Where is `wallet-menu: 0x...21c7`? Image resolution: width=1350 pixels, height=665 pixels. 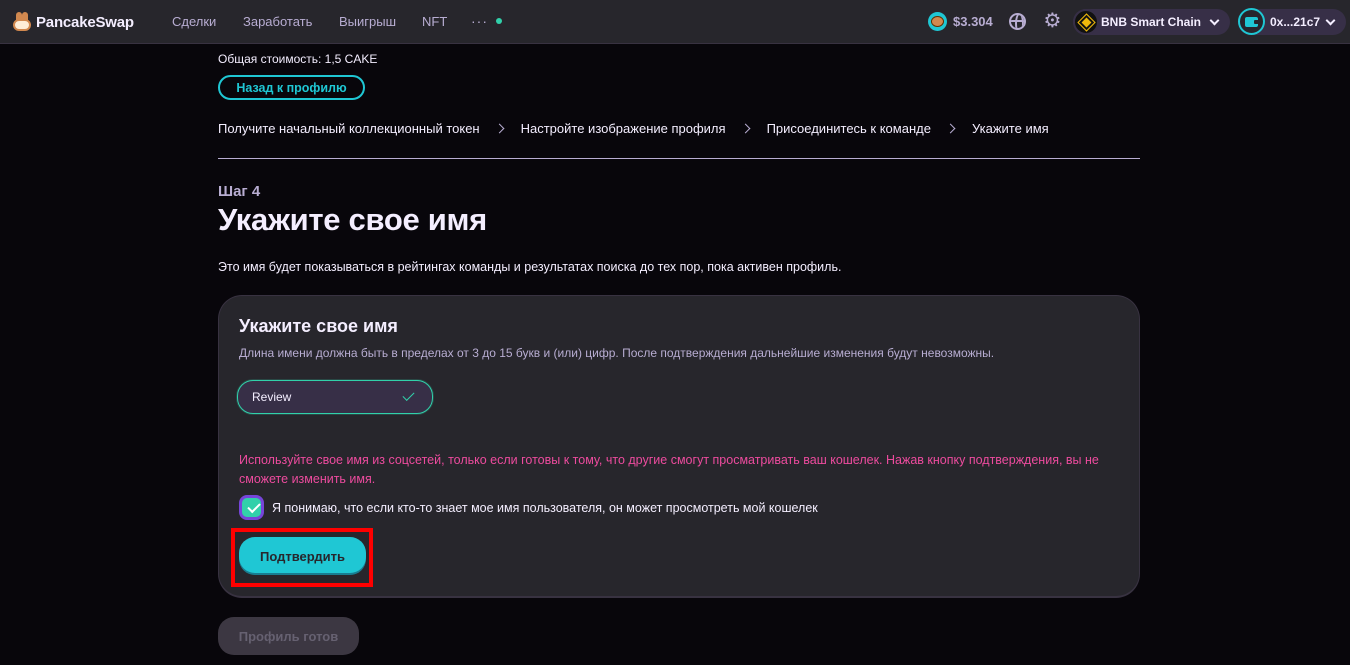
wallet-menu: 0x...21c7 is located at coordinates (1292, 21).